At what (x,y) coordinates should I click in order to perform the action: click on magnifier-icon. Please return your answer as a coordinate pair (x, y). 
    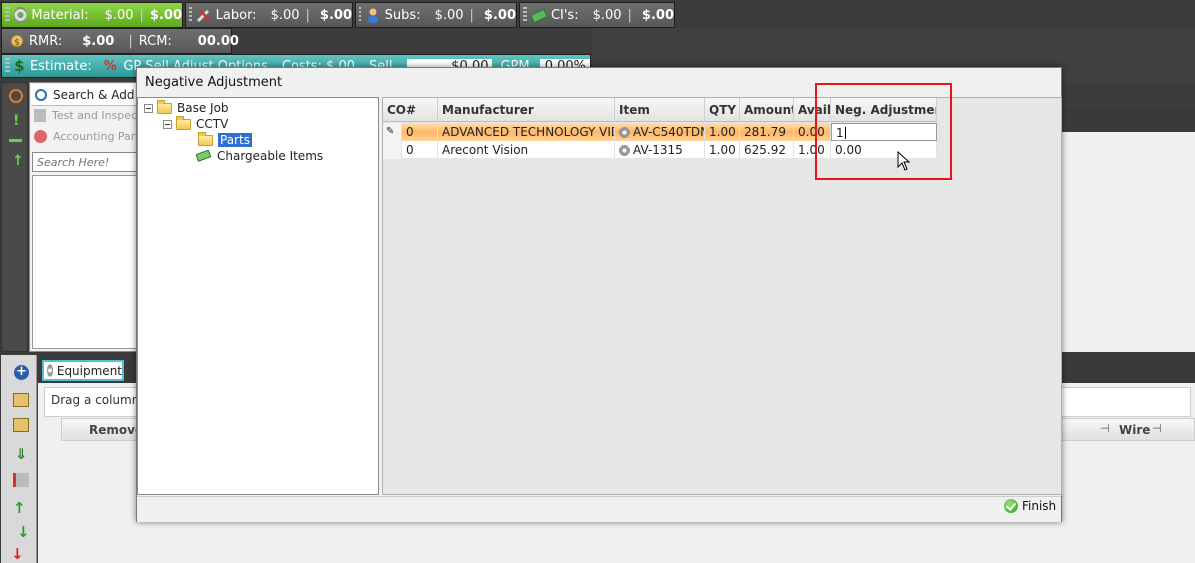
    Looking at the image, I should click on (41, 94).